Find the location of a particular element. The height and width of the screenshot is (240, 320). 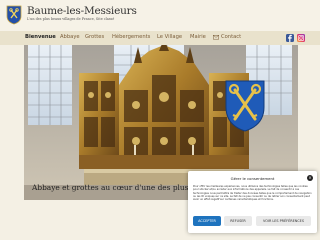

nav-item-grottes: Grottes is located at coordinates (94, 37).